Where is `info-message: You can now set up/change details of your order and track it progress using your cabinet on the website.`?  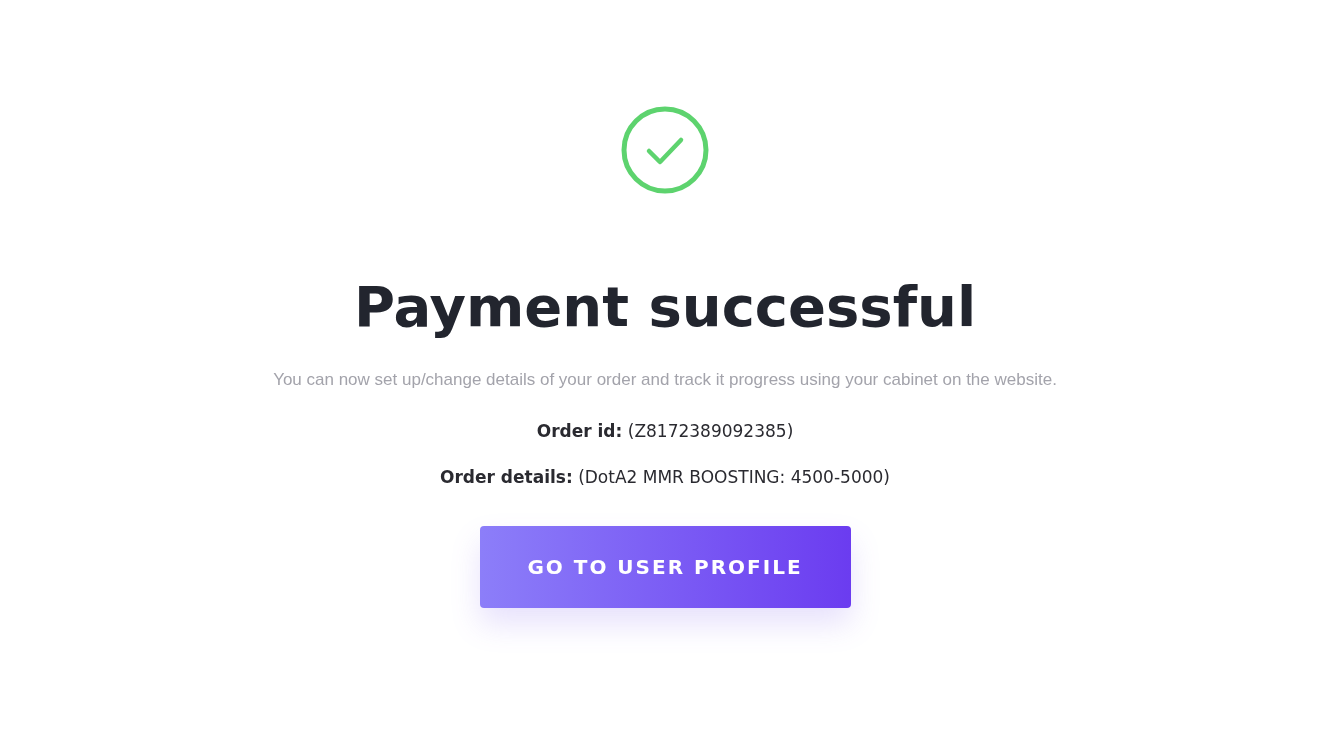 info-message: You can now set up/change details of your order and track it progress using your cabinet on the website. is located at coordinates (665, 380).